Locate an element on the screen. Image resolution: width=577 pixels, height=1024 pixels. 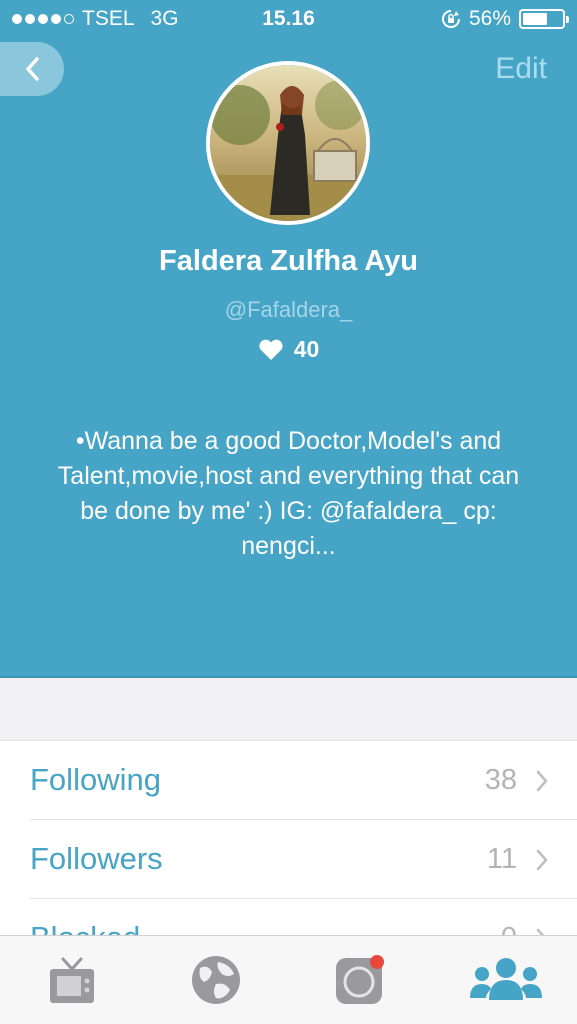
avatar is located at coordinates (288, 143).